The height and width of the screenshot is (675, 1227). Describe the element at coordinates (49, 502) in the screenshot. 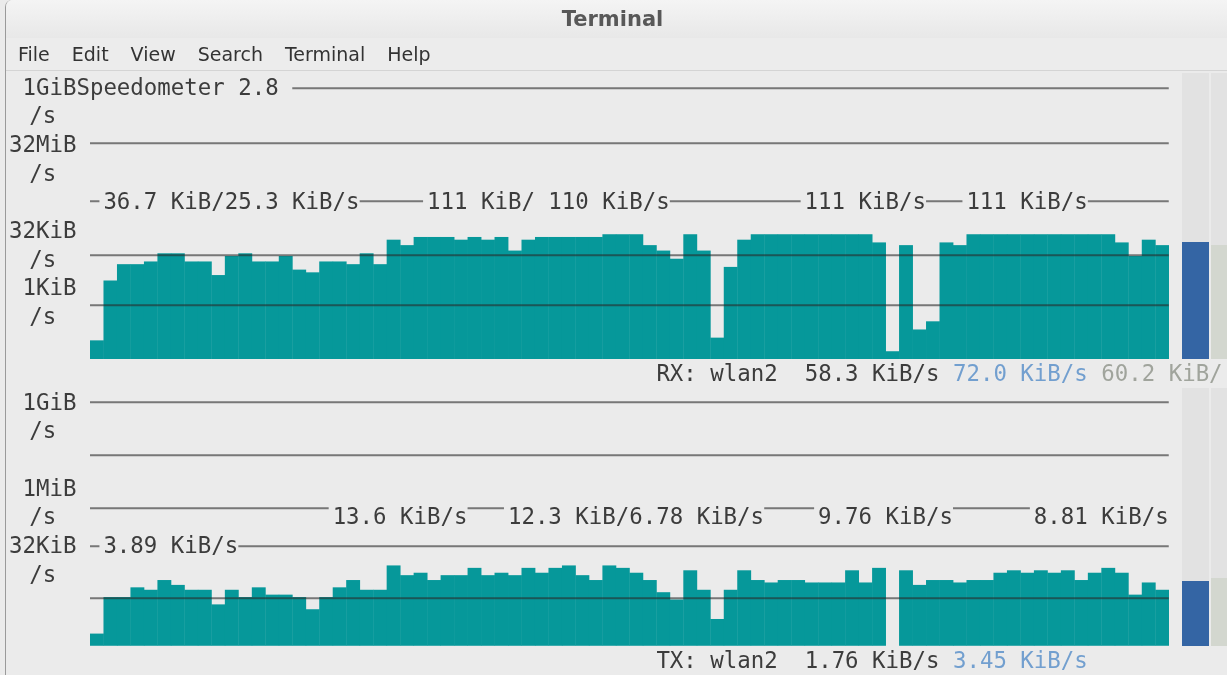

I see `axis-label: 1MiB /s` at that location.